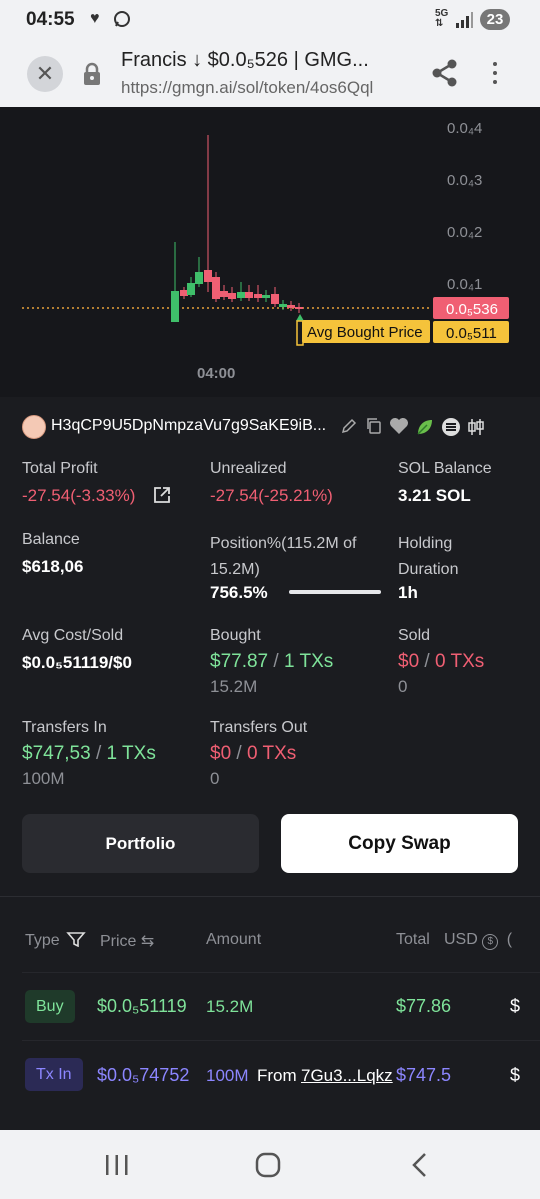  I want to click on whatsapp-icon, so click(122, 21).